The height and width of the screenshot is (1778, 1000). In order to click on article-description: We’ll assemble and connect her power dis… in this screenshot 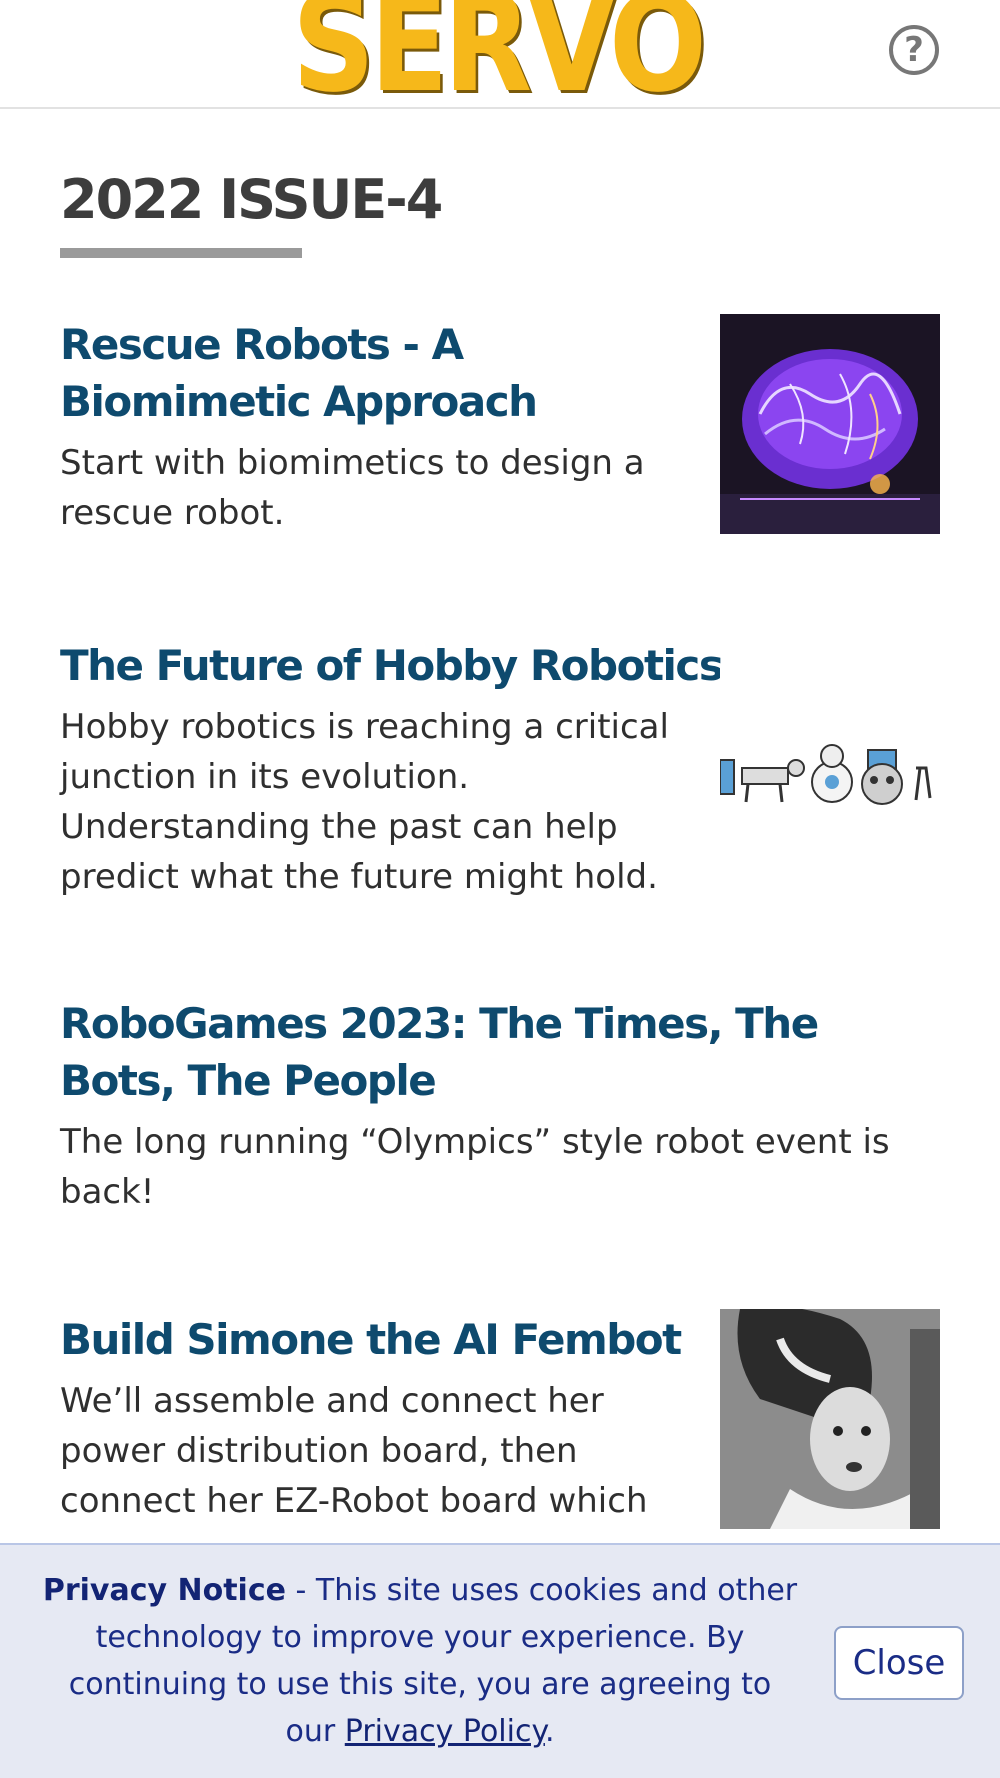, I will do `click(354, 1451)`.